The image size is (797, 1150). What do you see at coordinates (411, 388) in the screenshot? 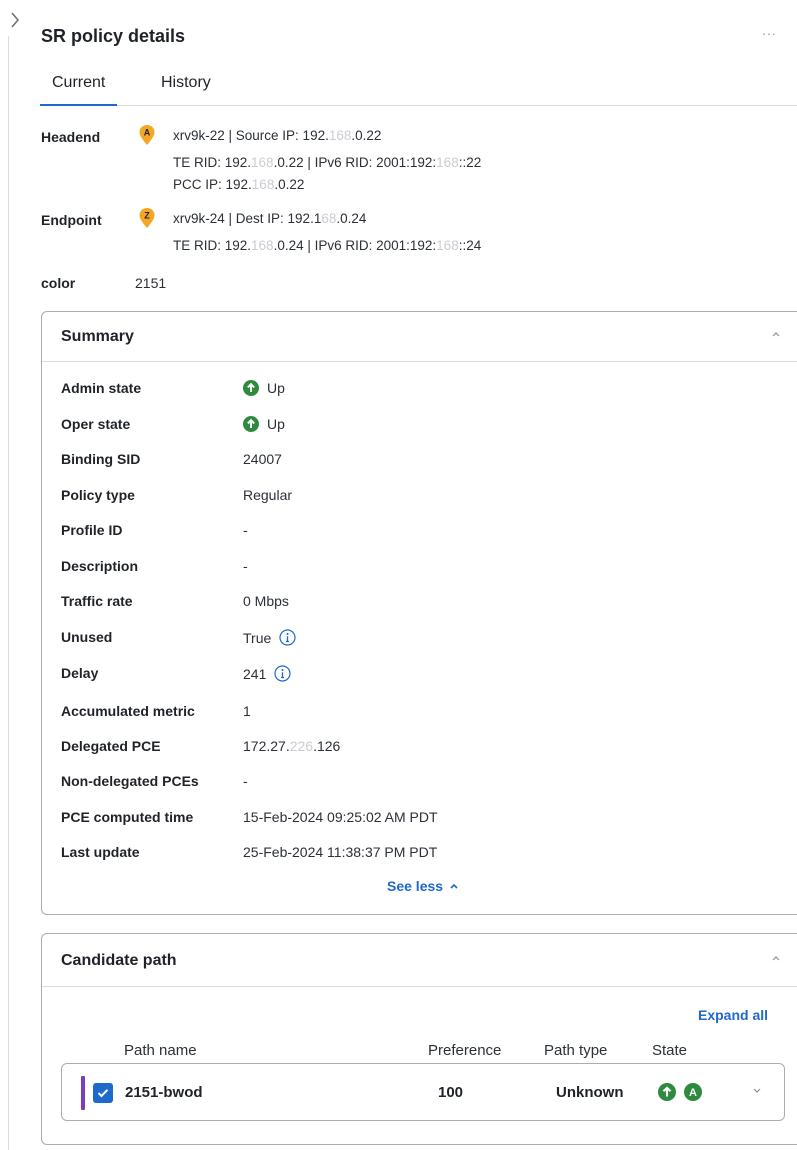
I see `summary-row-admin-state: Admin state Up` at bounding box center [411, 388].